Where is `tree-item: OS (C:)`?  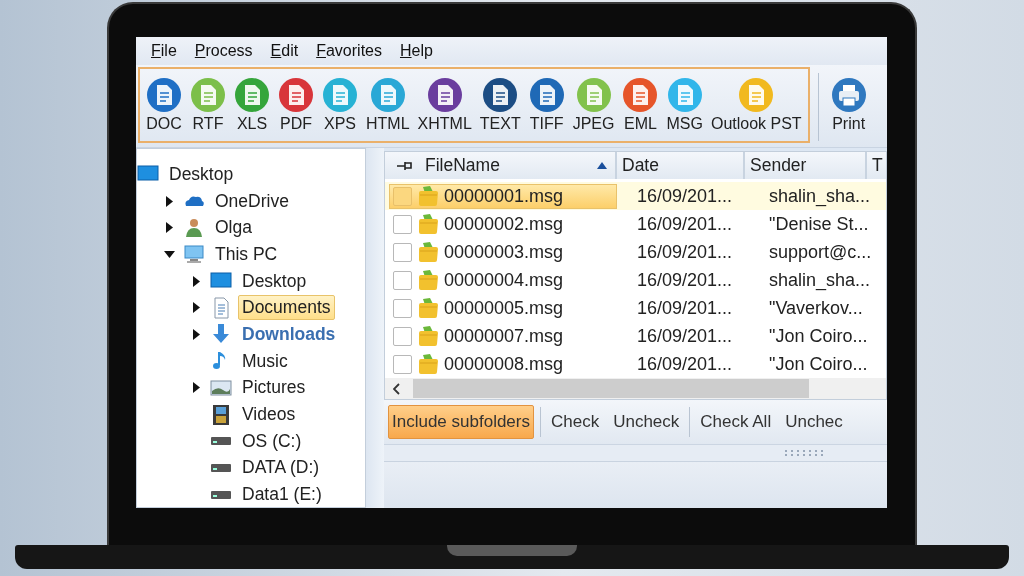 tree-item: OS (C:) is located at coordinates (272, 441).